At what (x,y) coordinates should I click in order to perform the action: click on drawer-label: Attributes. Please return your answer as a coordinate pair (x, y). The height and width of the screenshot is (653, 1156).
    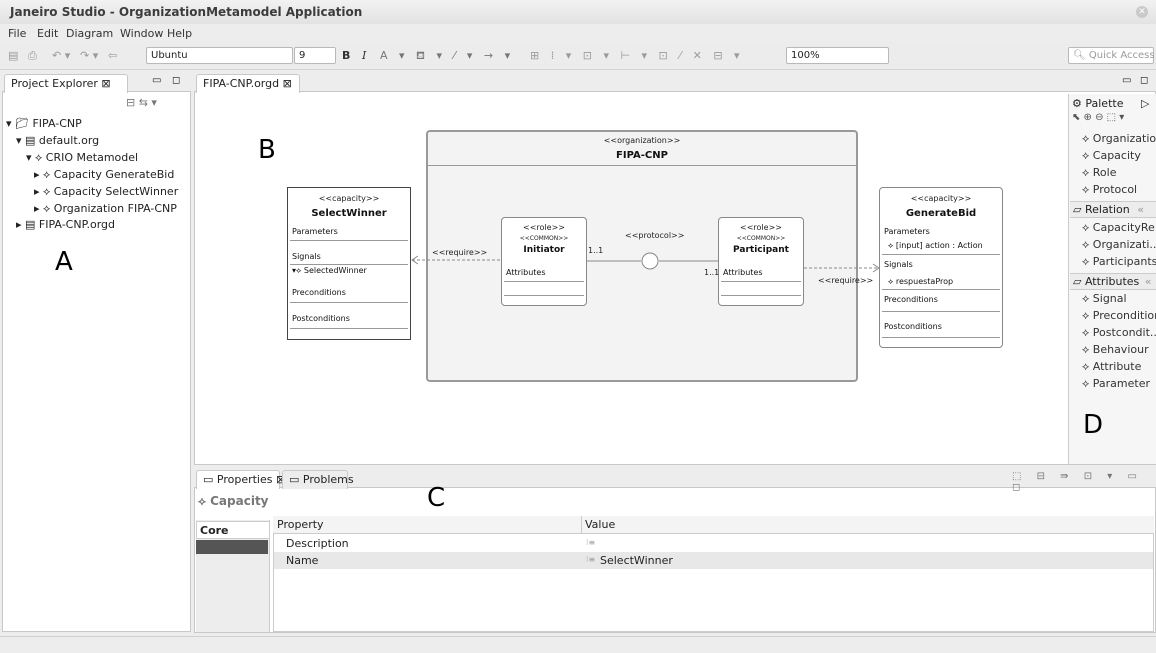
    Looking at the image, I should click on (1112, 281).